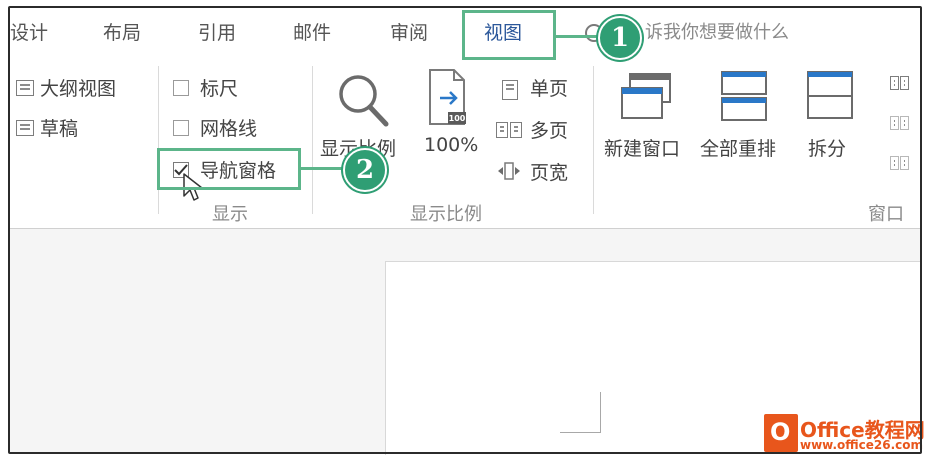 The image size is (930, 462). I want to click on arrange-all-icon, so click(744, 96).